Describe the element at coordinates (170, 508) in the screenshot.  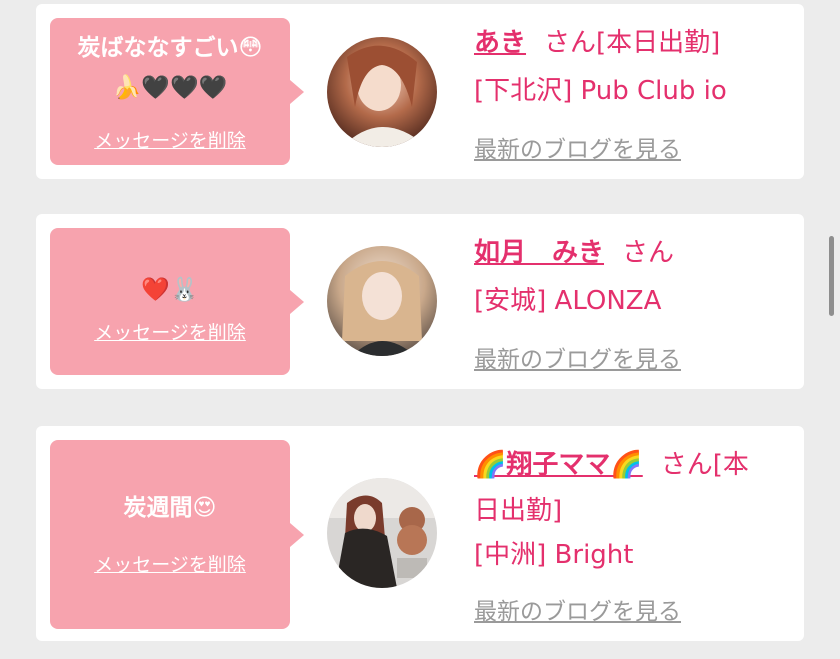
I see `message-text: 炭週間😍` at that location.